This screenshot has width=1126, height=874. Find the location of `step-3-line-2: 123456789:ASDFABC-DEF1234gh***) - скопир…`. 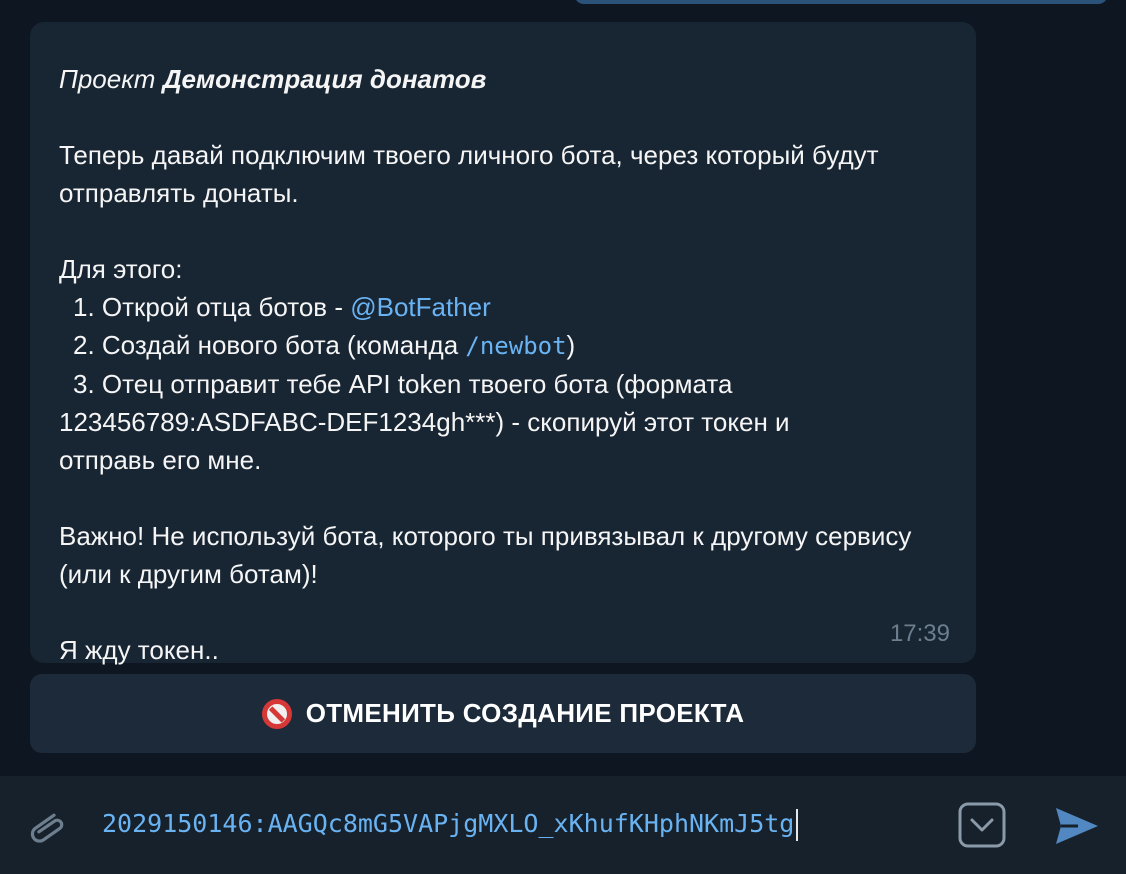

step-3-line-2: 123456789:ASDFABC-DEF1234gh***) - скопир… is located at coordinates (424, 422).